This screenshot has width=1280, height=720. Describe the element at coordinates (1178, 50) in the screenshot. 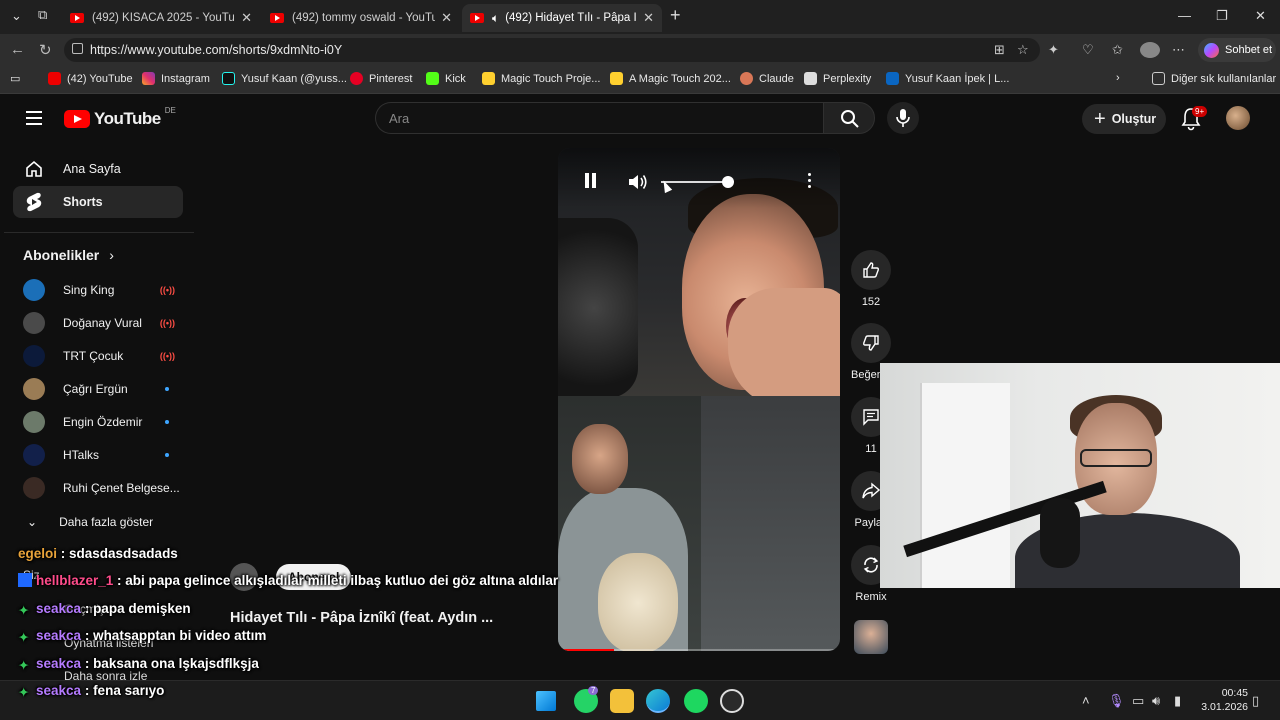

I see `more-options-icon: ⋯` at that location.